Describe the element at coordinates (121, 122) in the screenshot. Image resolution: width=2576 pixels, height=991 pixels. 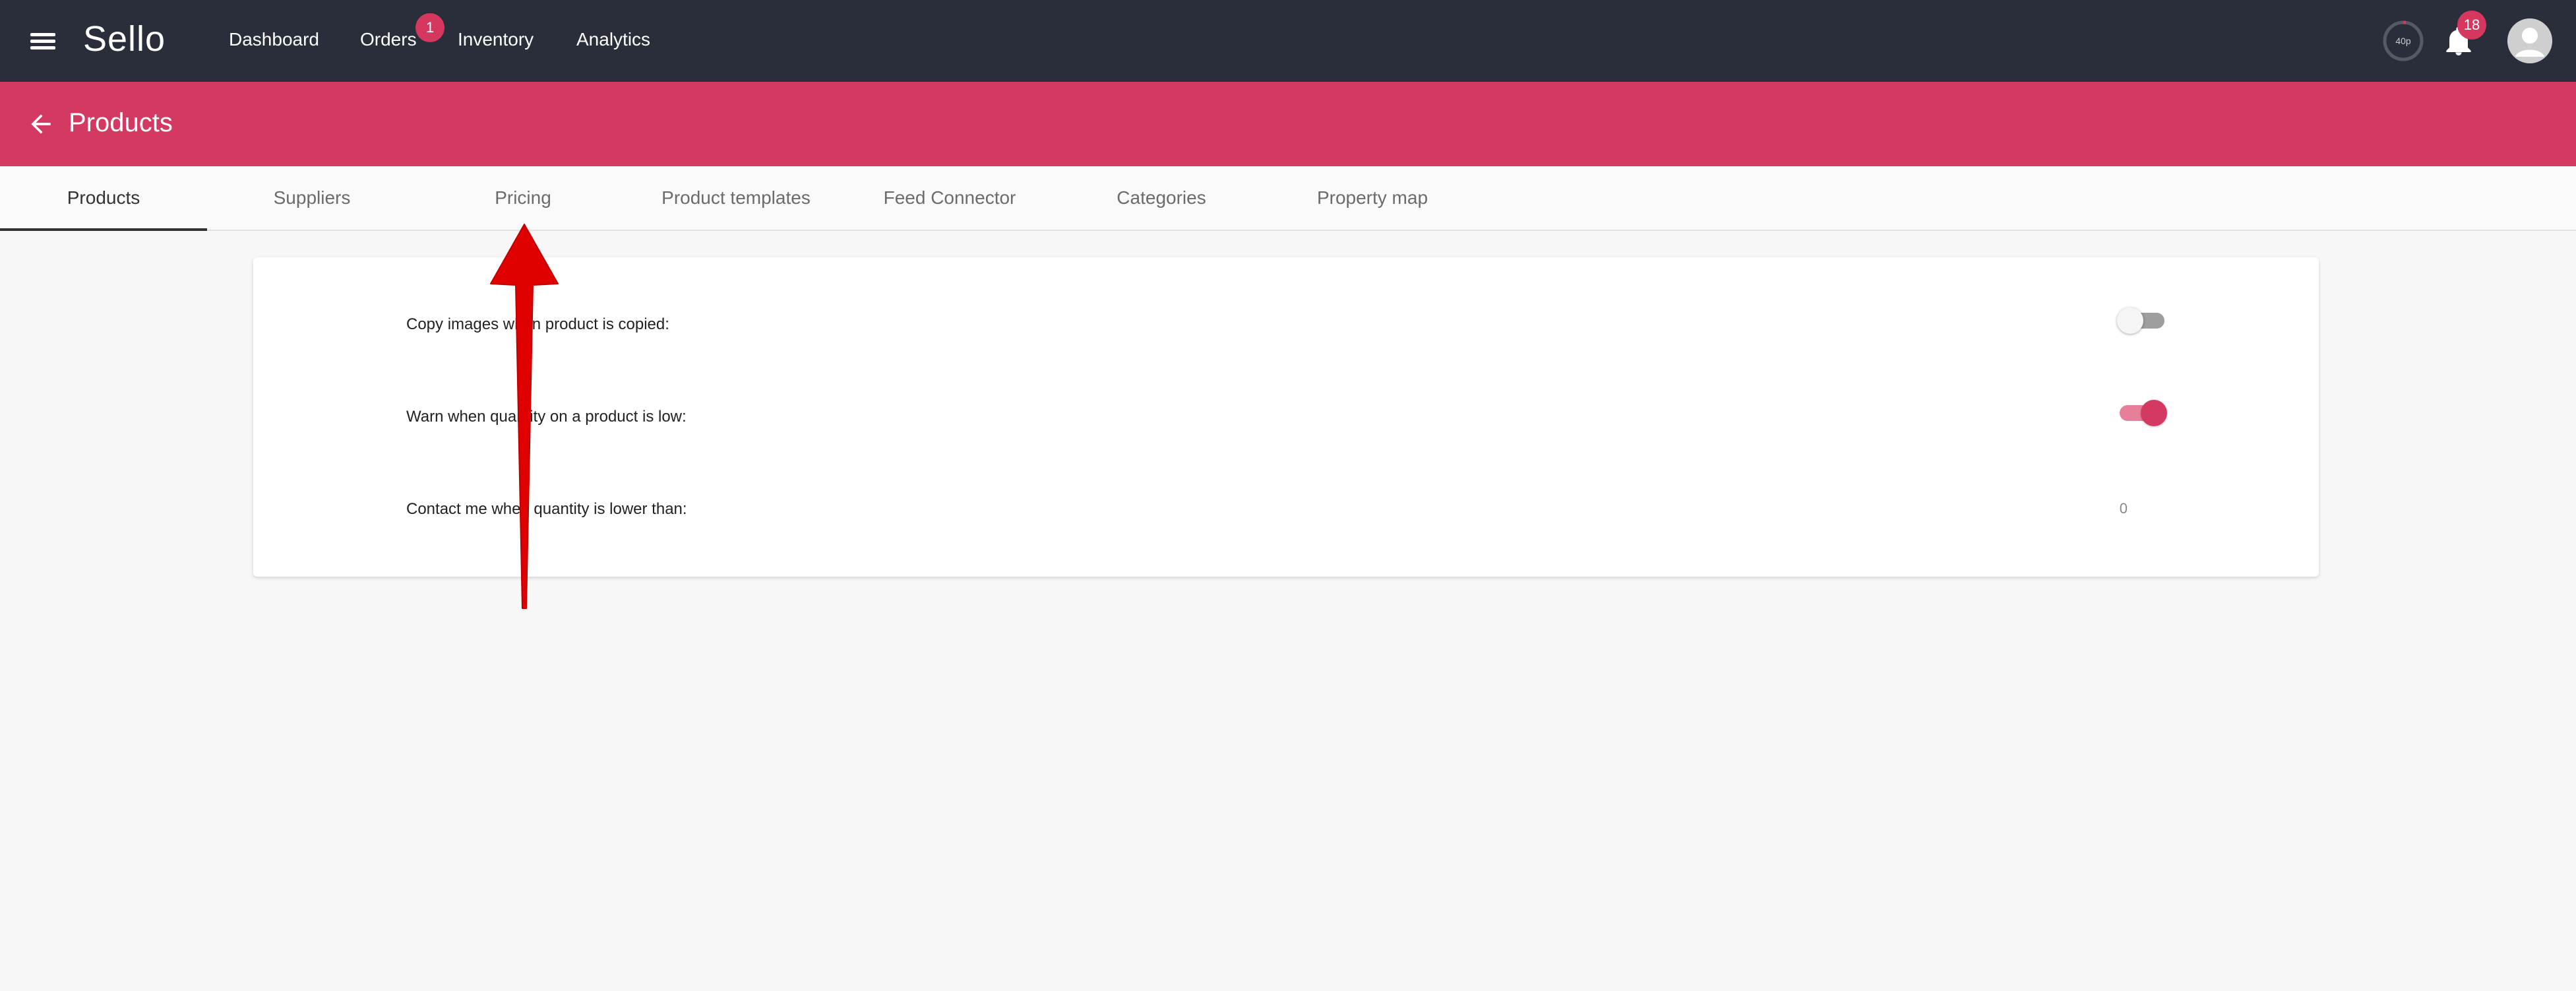
I see `page-title: Products` at that location.